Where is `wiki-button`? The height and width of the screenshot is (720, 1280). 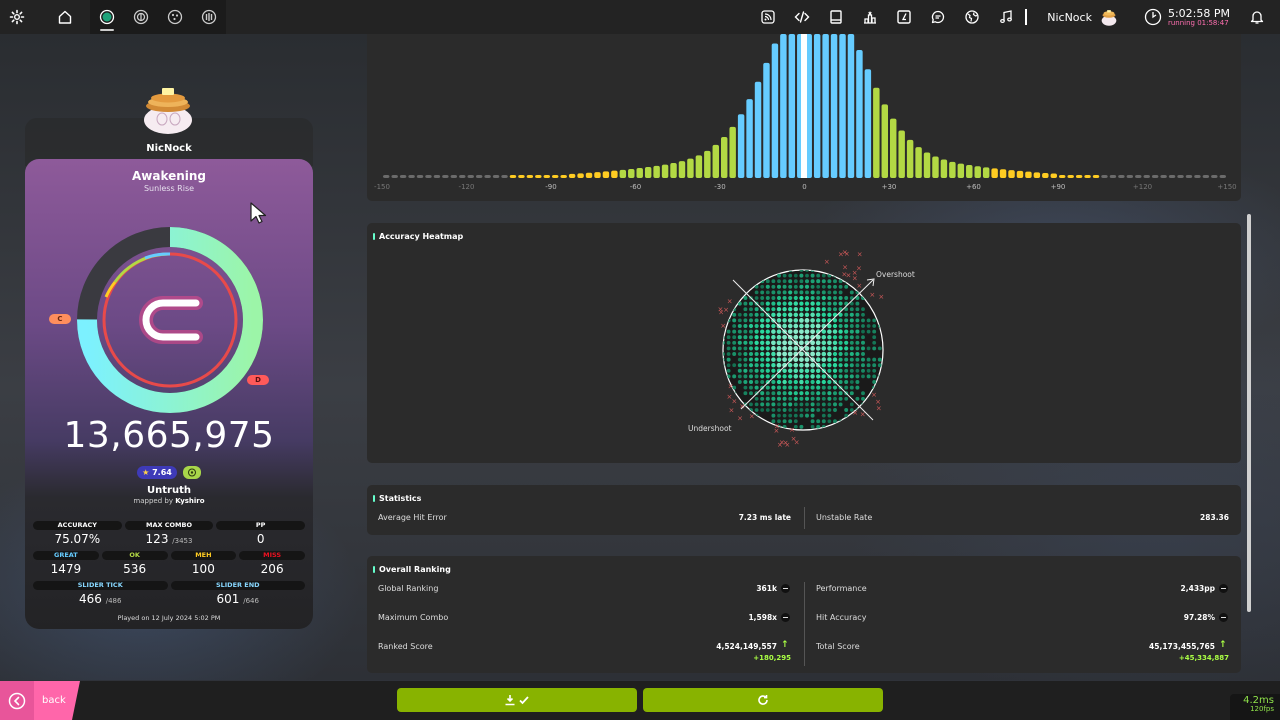
wiki-button is located at coordinates (836, 17).